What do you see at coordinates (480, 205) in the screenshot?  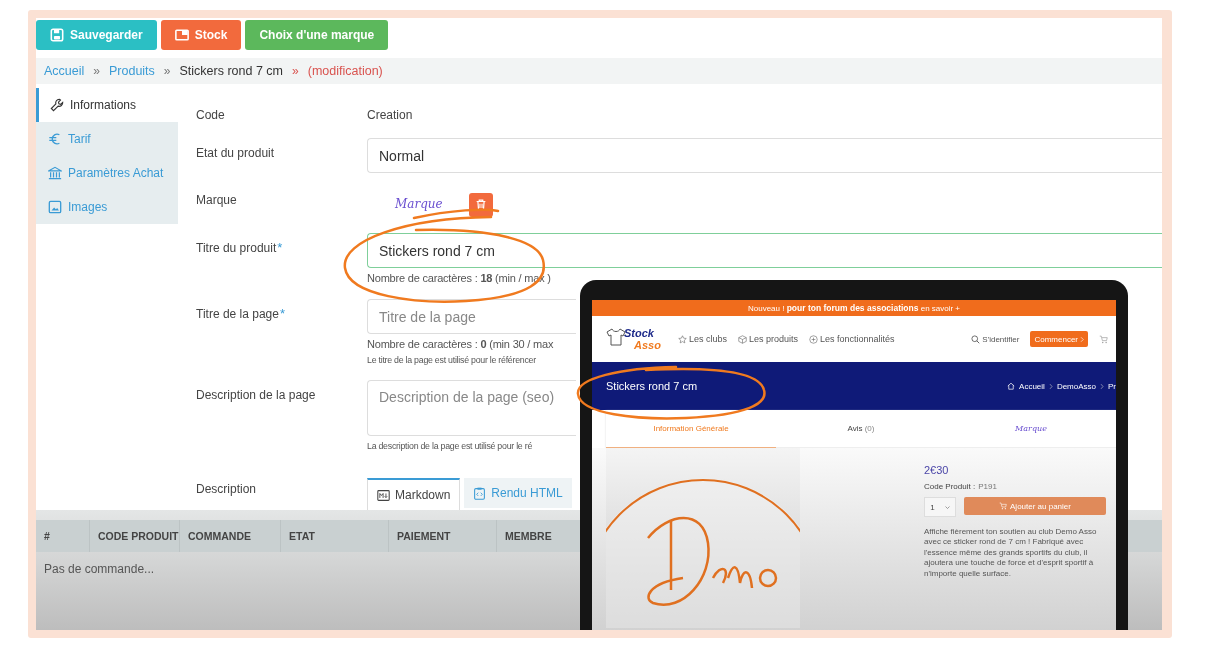 I see `delete-button` at bounding box center [480, 205].